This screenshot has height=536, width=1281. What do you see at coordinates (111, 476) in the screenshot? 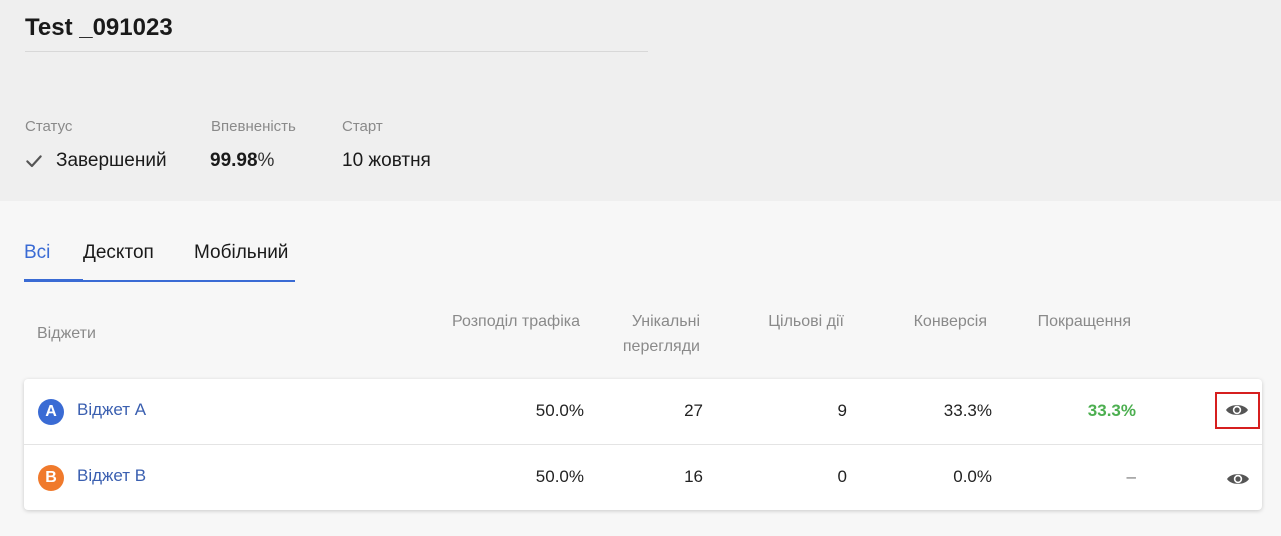
I see `widget-name-link: Віджет B` at bounding box center [111, 476].